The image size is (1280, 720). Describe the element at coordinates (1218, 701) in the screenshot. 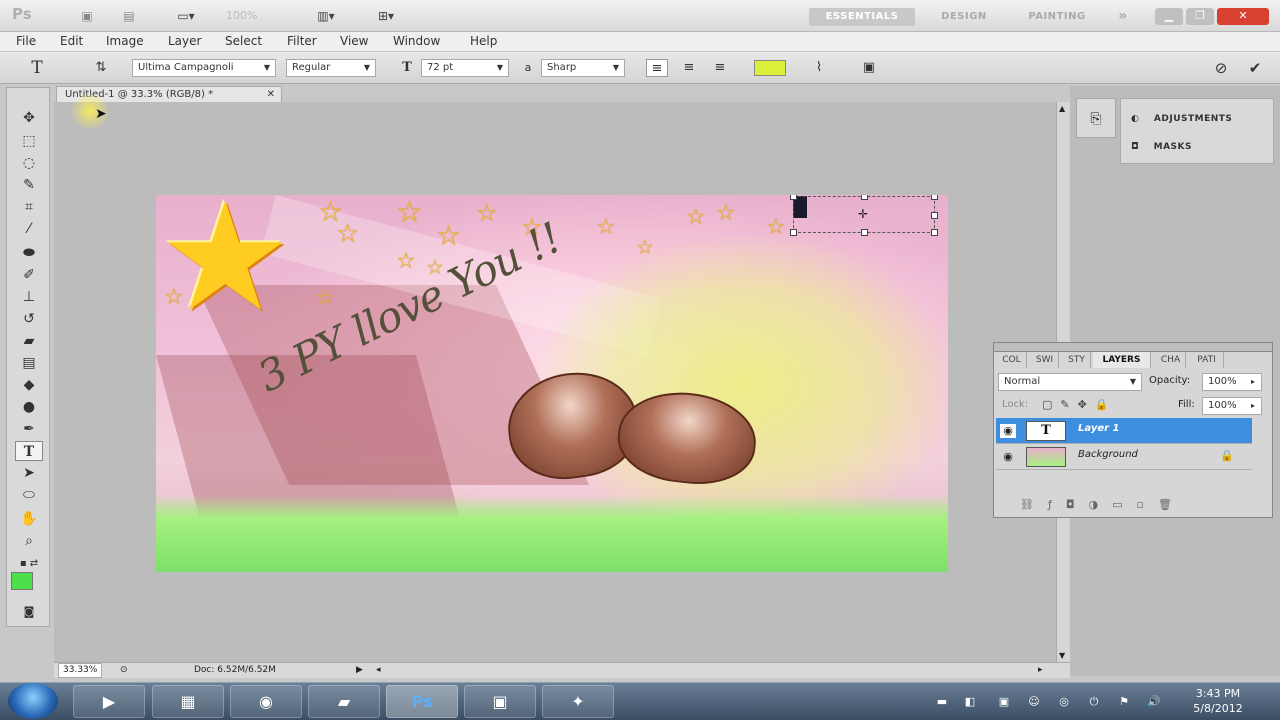

I see `taskbar-clock: 3:43 PM 5/8/2012` at that location.